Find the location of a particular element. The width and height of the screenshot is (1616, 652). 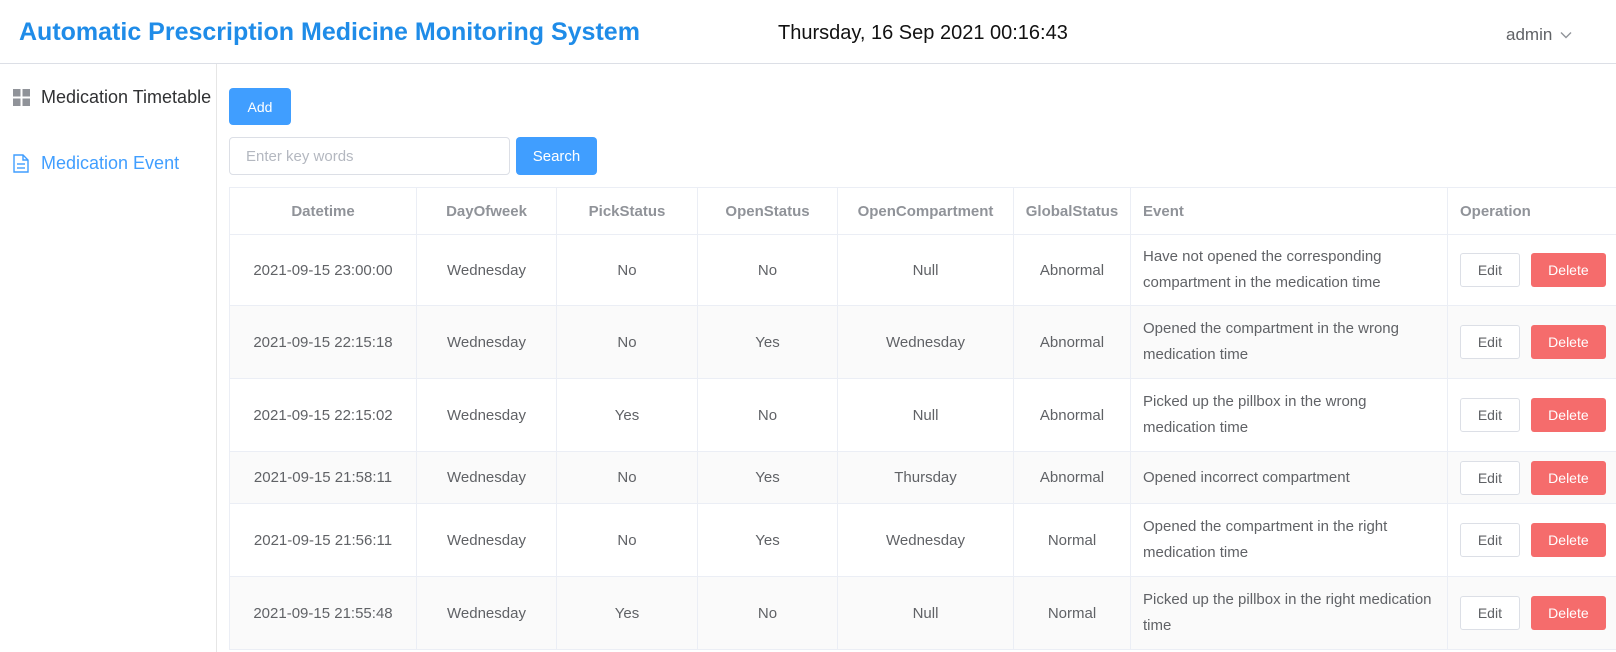

column-header-opencompartment: OpenCompartment is located at coordinates (926, 211).